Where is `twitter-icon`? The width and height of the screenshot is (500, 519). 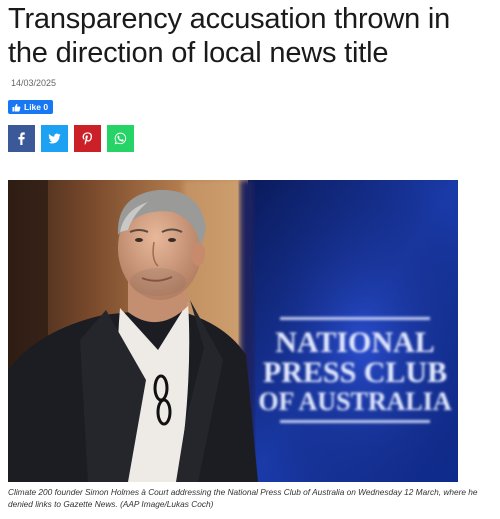 twitter-icon is located at coordinates (54, 138).